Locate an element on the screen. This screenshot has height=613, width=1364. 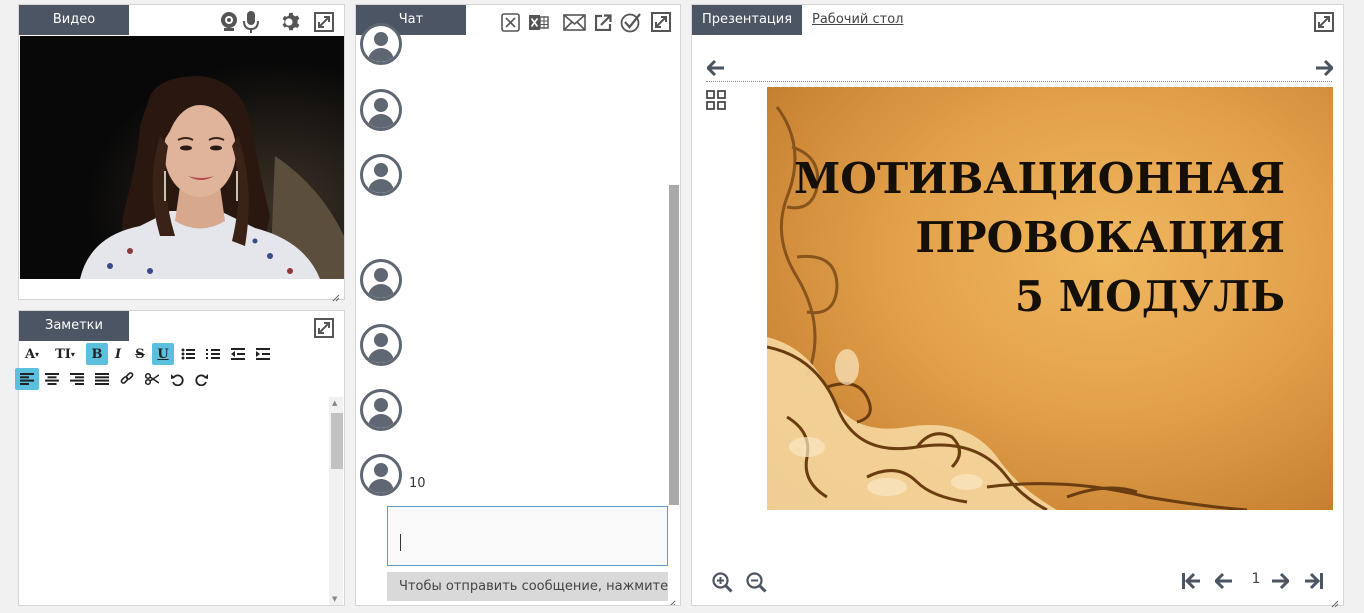
previous-page-icon is located at coordinates (1224, 581).